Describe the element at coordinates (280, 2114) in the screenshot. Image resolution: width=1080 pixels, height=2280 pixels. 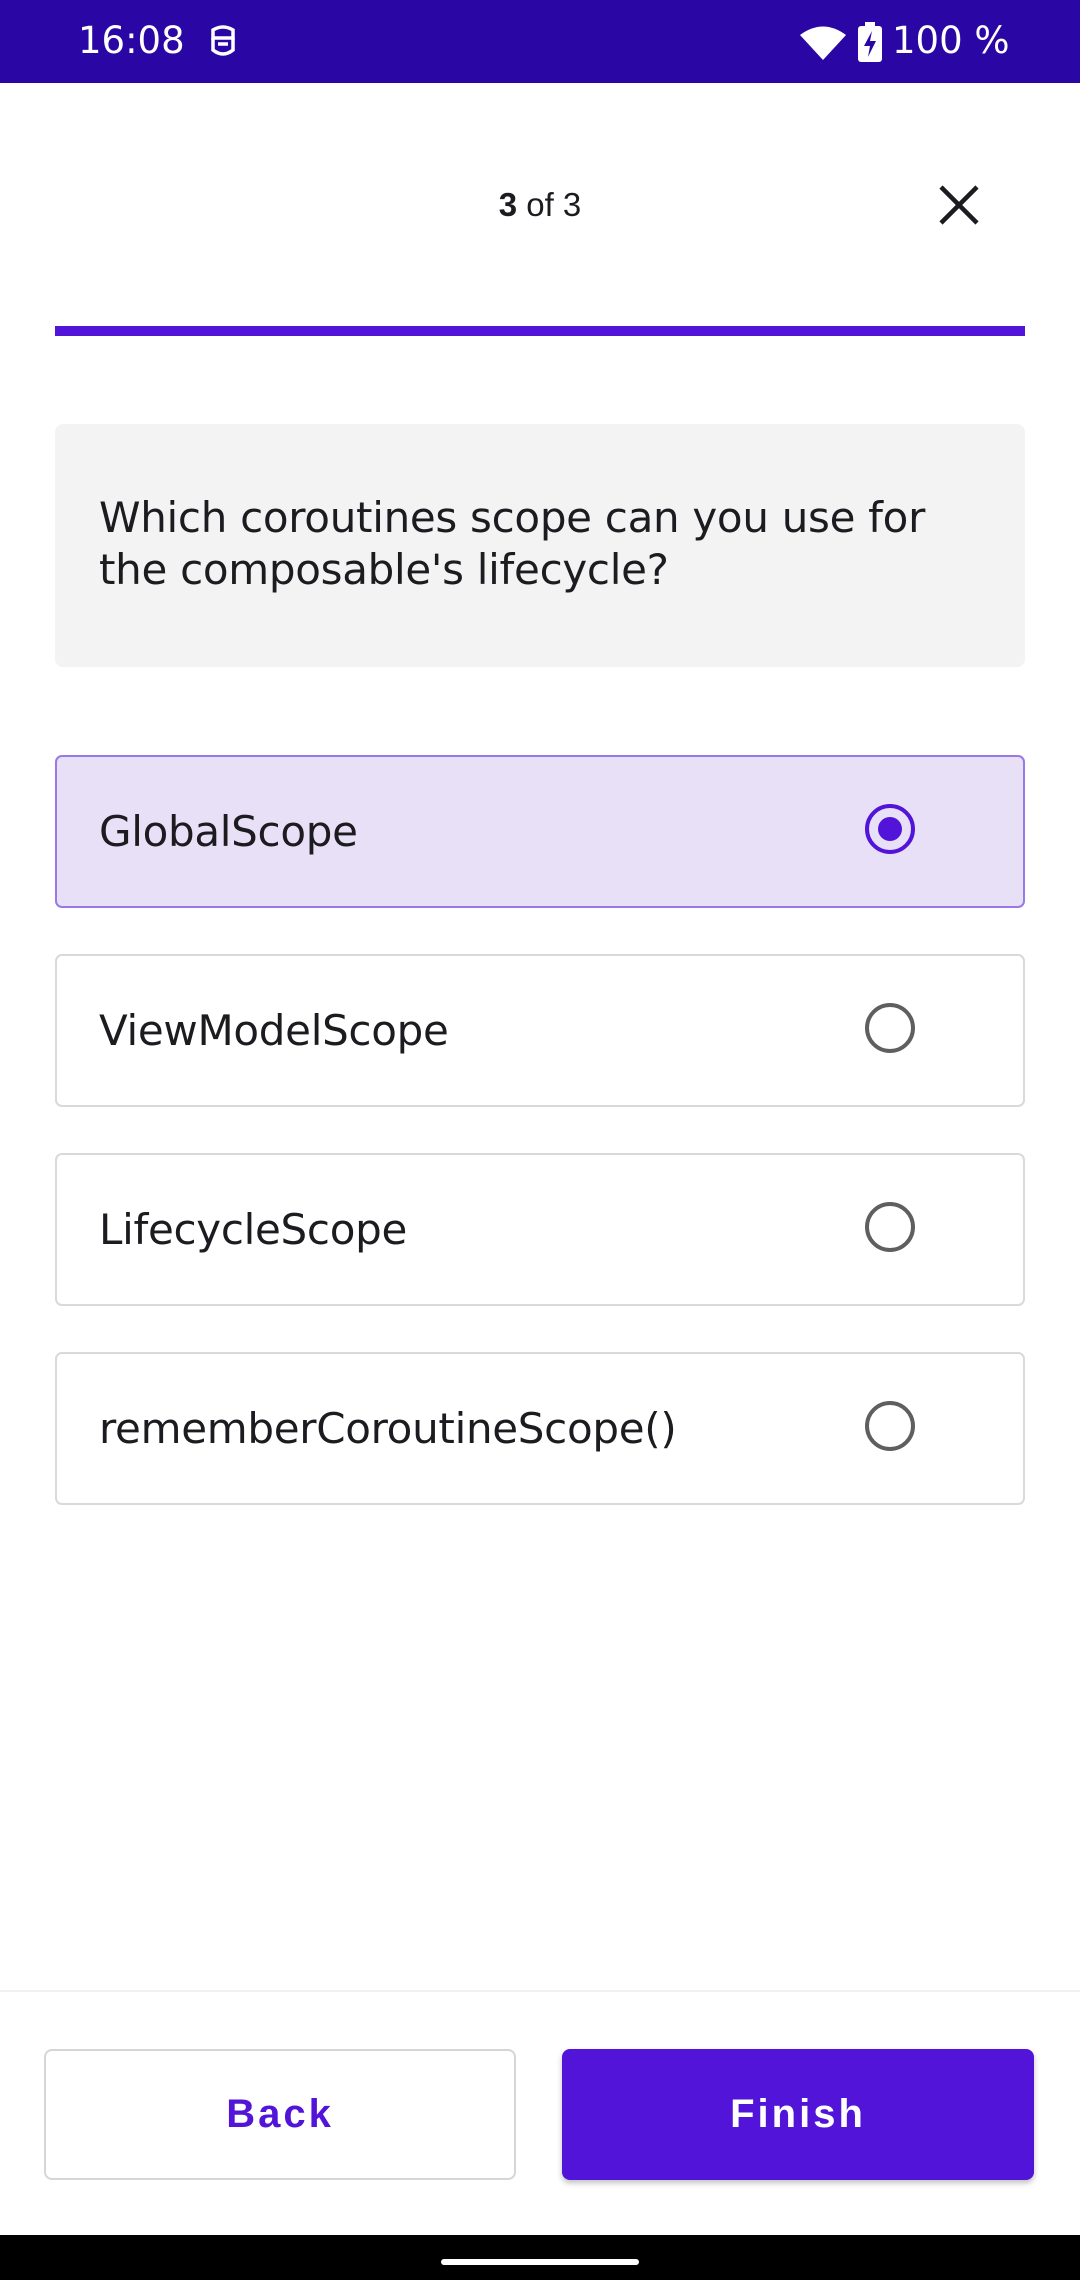
I see `back-button: Back` at that location.